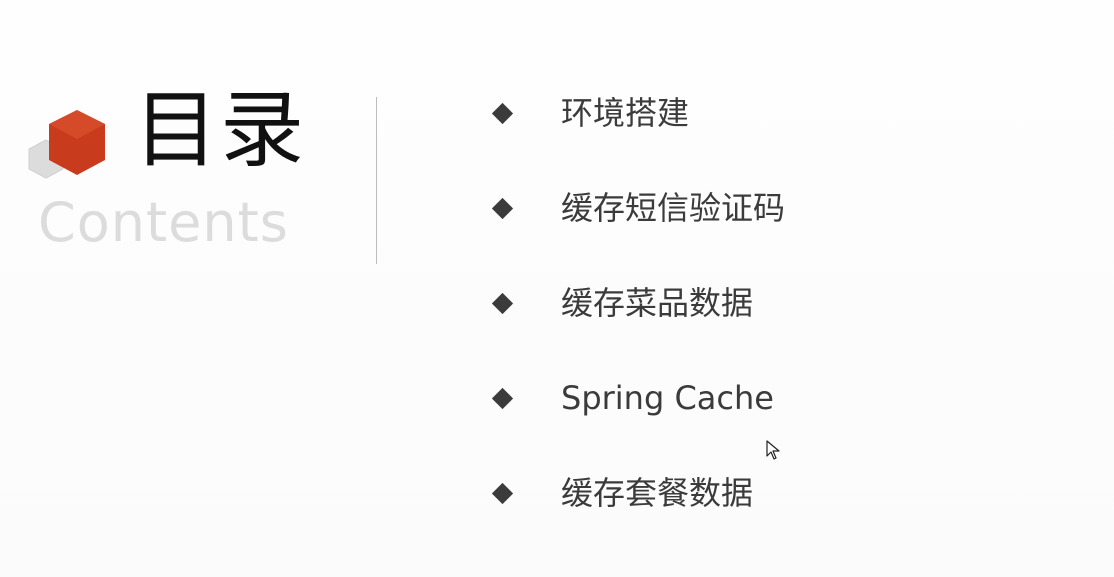 This screenshot has width=1114, height=577. What do you see at coordinates (657, 303) in the screenshot?
I see `contents-item-label: 缓存菜品数据` at bounding box center [657, 303].